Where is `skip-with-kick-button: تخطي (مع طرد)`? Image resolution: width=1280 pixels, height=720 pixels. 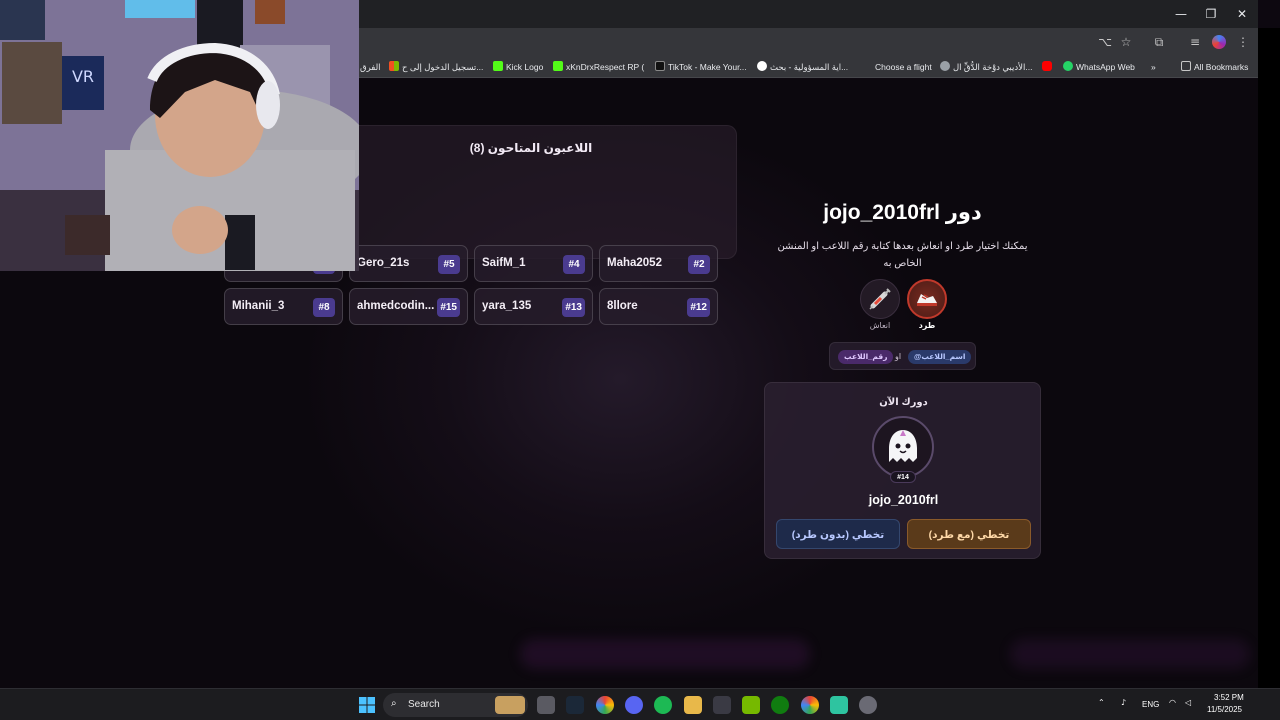
skip-with-kick-button: تخطي (مع طرد) is located at coordinates (969, 534).